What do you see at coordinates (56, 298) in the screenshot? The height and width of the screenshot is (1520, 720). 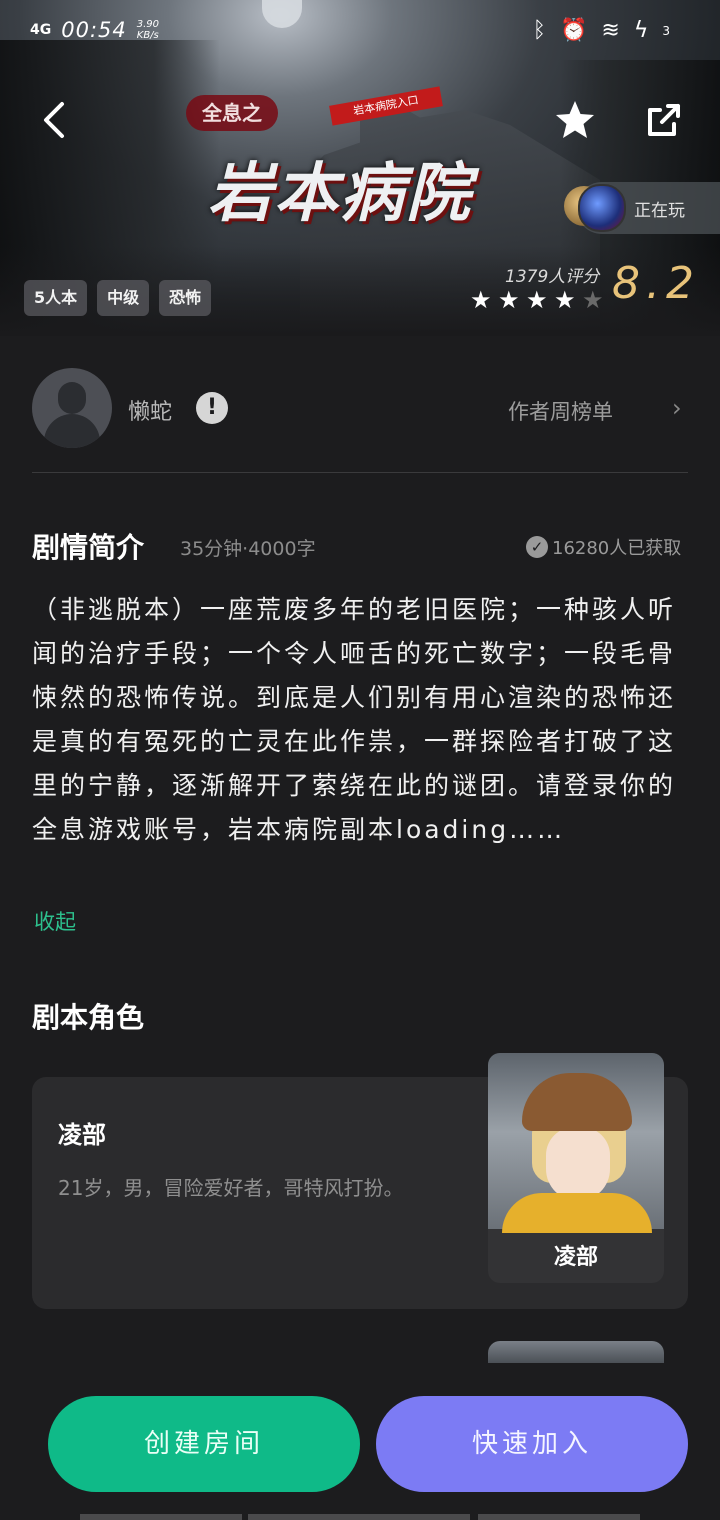 I see `tag-player-count: 5人本` at bounding box center [56, 298].